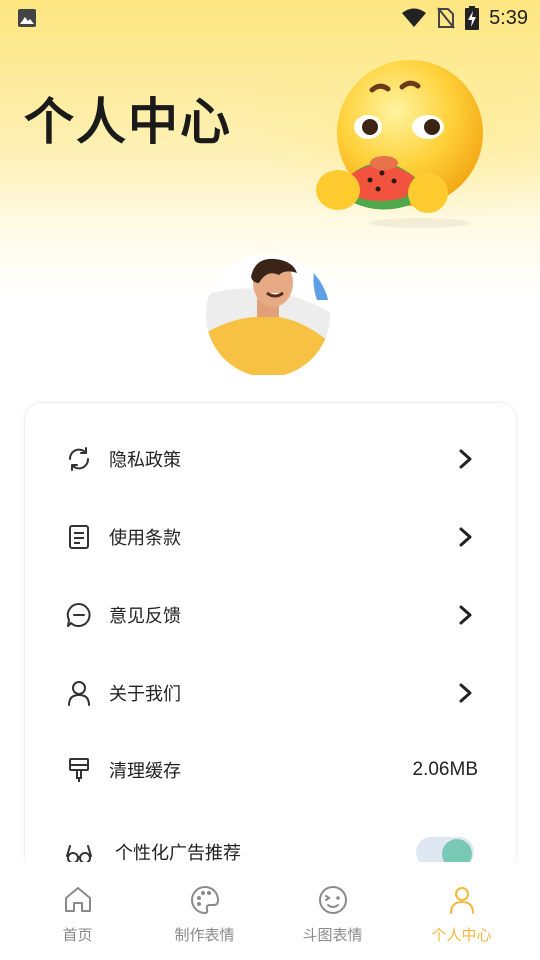 Image resolution: width=540 pixels, height=960 pixels. I want to click on clear-cache-row: 清理缓存 2.06MB, so click(271, 770).